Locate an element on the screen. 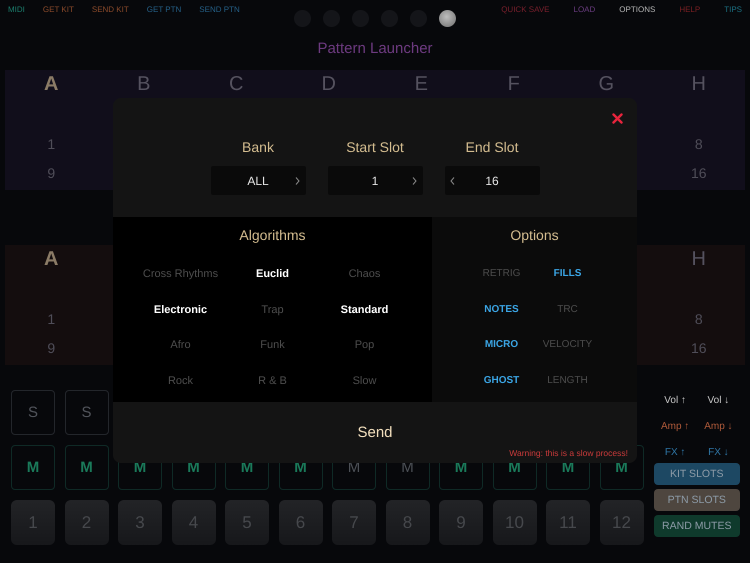 The height and width of the screenshot is (563, 750). level-control: FX ↓ is located at coordinates (718, 455).